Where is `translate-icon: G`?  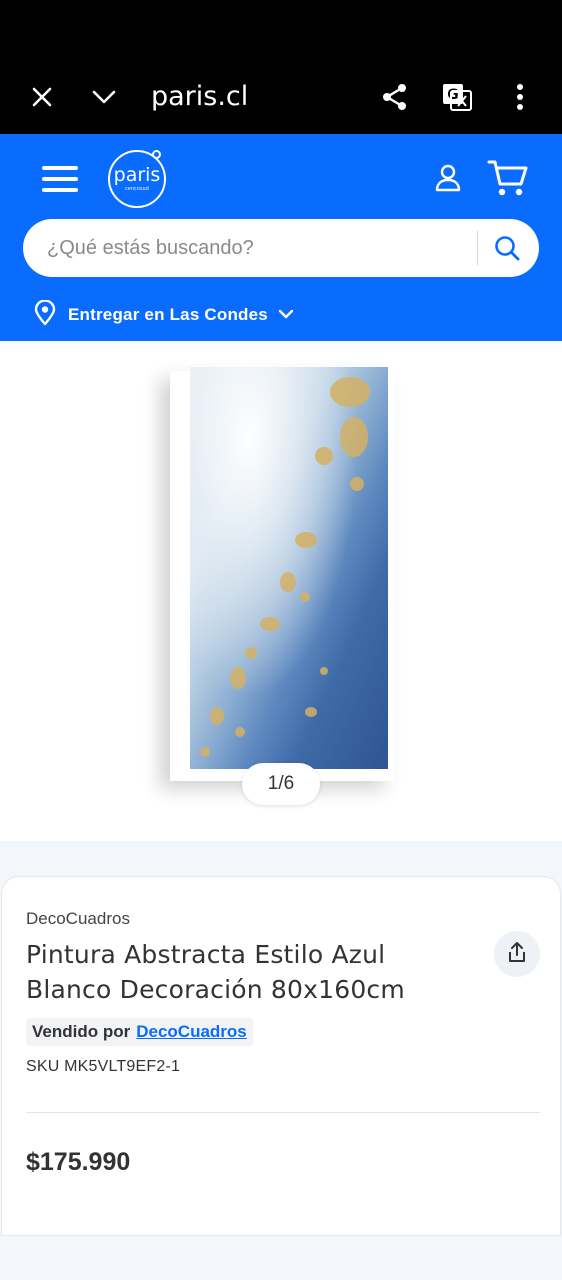 translate-icon: G is located at coordinates (457, 97).